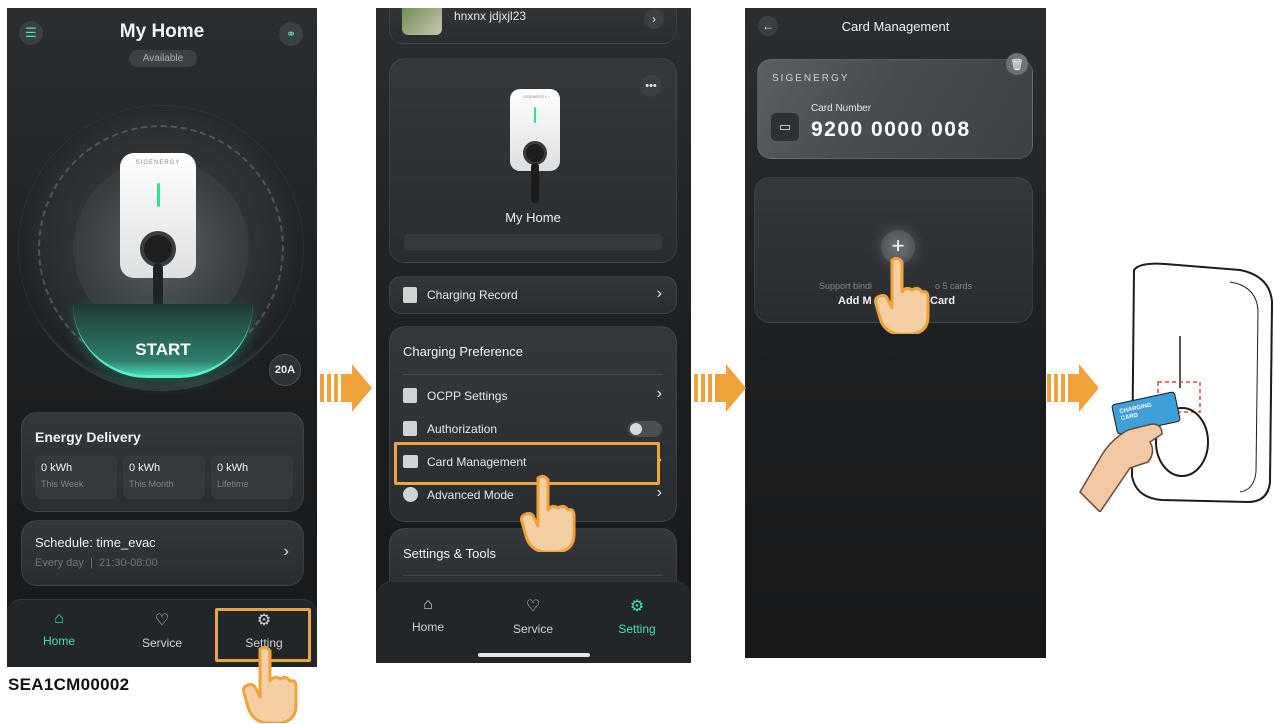 This screenshot has width=1274, height=724. What do you see at coordinates (88, 437) in the screenshot?
I see `energy-title: Energy Delivery` at bounding box center [88, 437].